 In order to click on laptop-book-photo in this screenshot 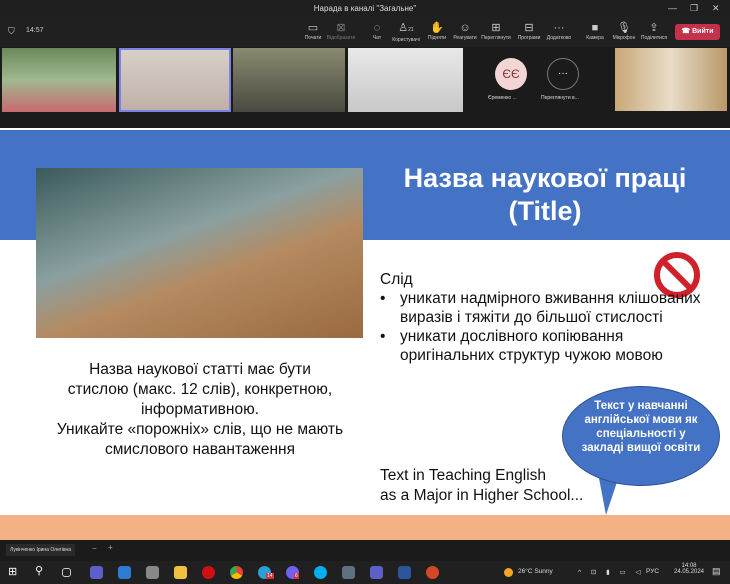, I will do `click(199, 253)`.